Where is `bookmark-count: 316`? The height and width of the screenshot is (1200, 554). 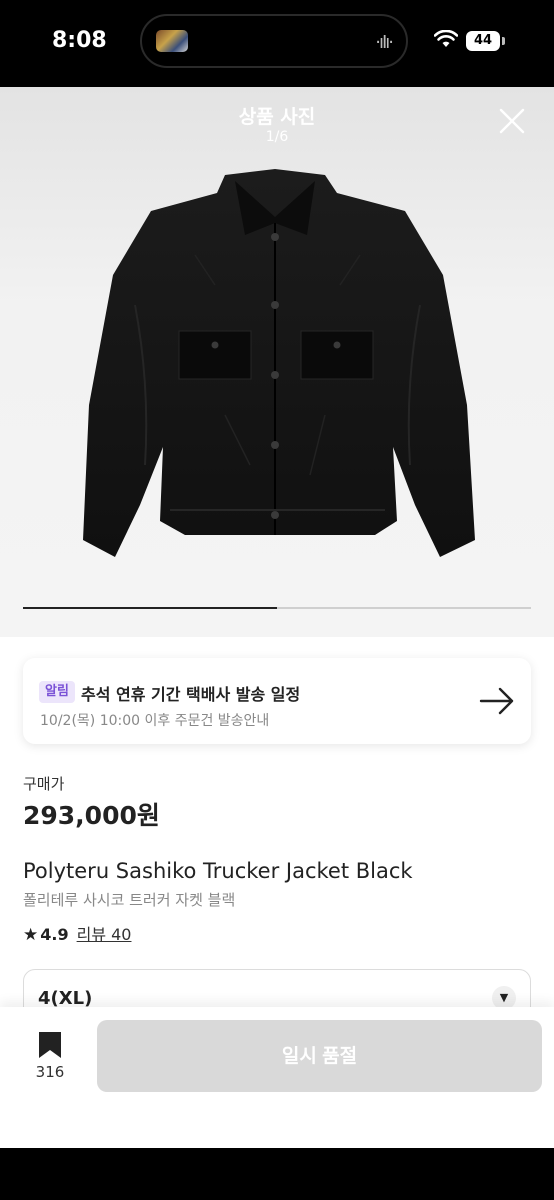 bookmark-count: 316 is located at coordinates (50, 1072).